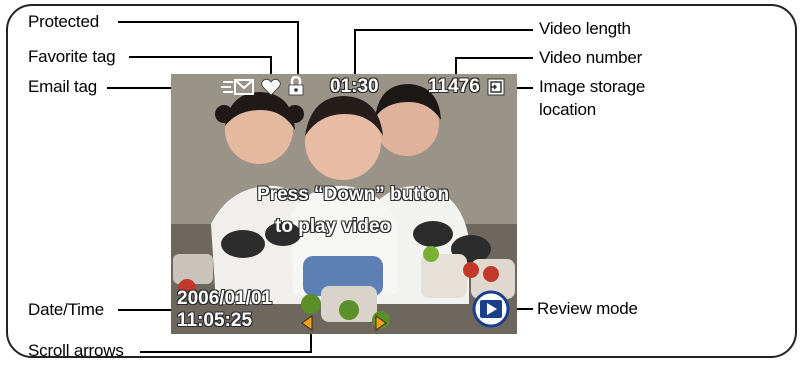 The width and height of the screenshot is (805, 365). I want to click on review-mode-label: Review mode, so click(587, 308).